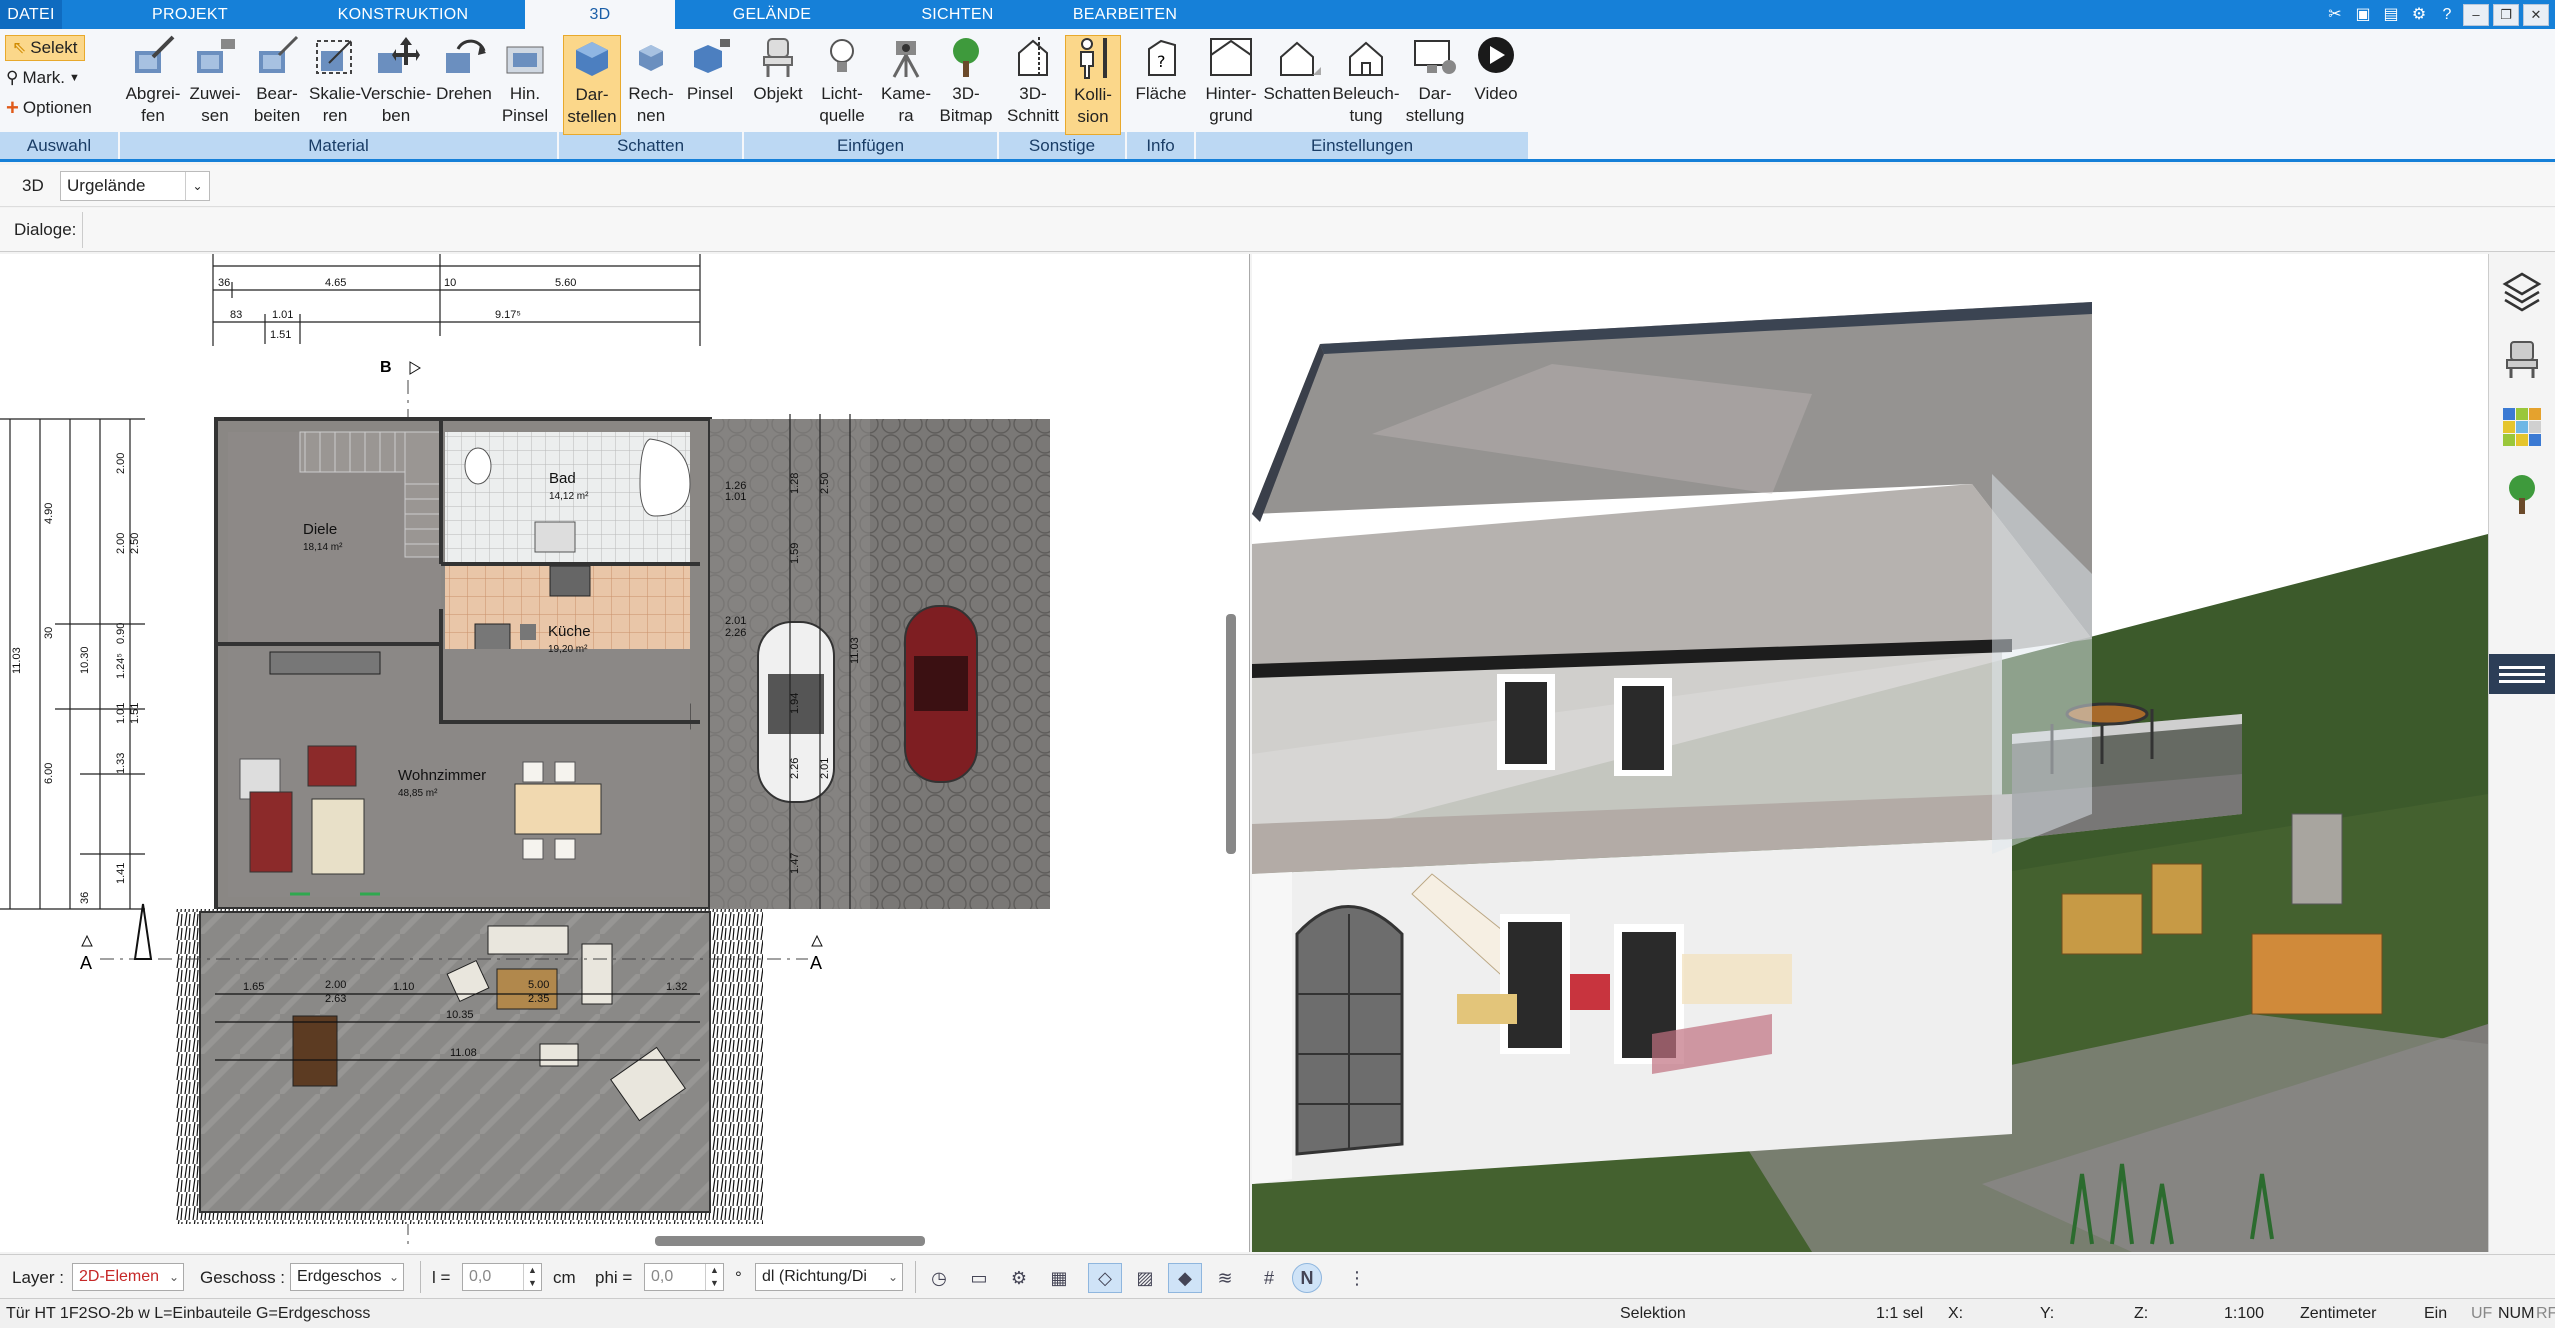 This screenshot has width=2555, height=1328. What do you see at coordinates (335, 81) in the screenshot?
I see `skalieren-button: Skalie- ren` at bounding box center [335, 81].